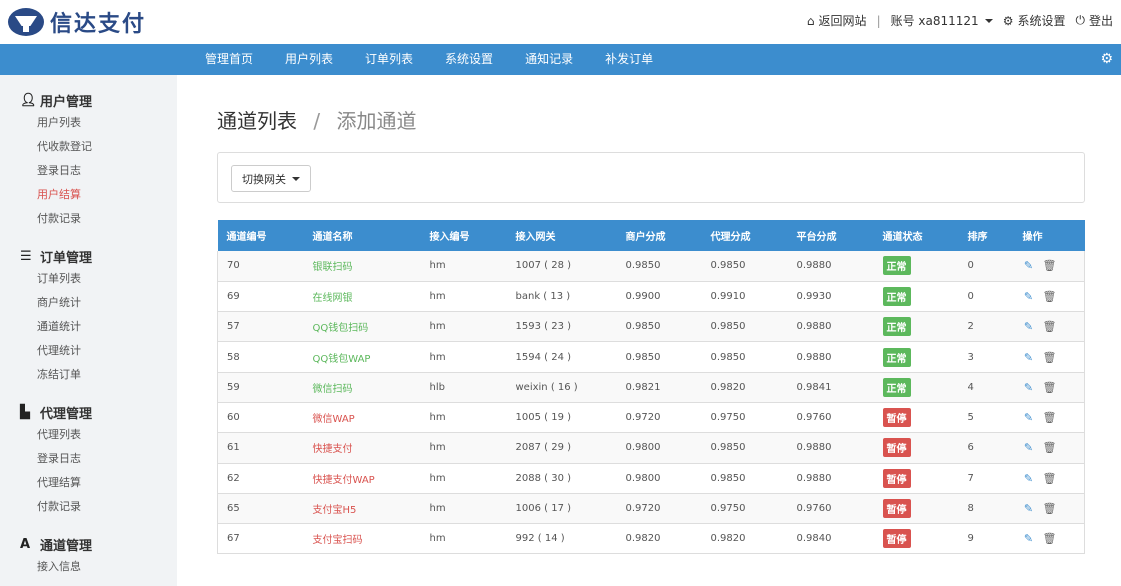 The height and width of the screenshot is (586, 1121). Describe the element at coordinates (261, 235) in the screenshot. I see `column-header: 通道编号` at that location.